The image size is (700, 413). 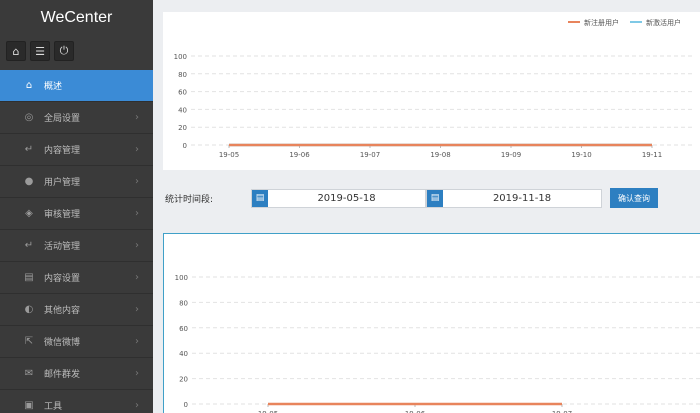 I want to click on sidebar-item: ↵ 活动管理 ›, so click(x=76, y=246).